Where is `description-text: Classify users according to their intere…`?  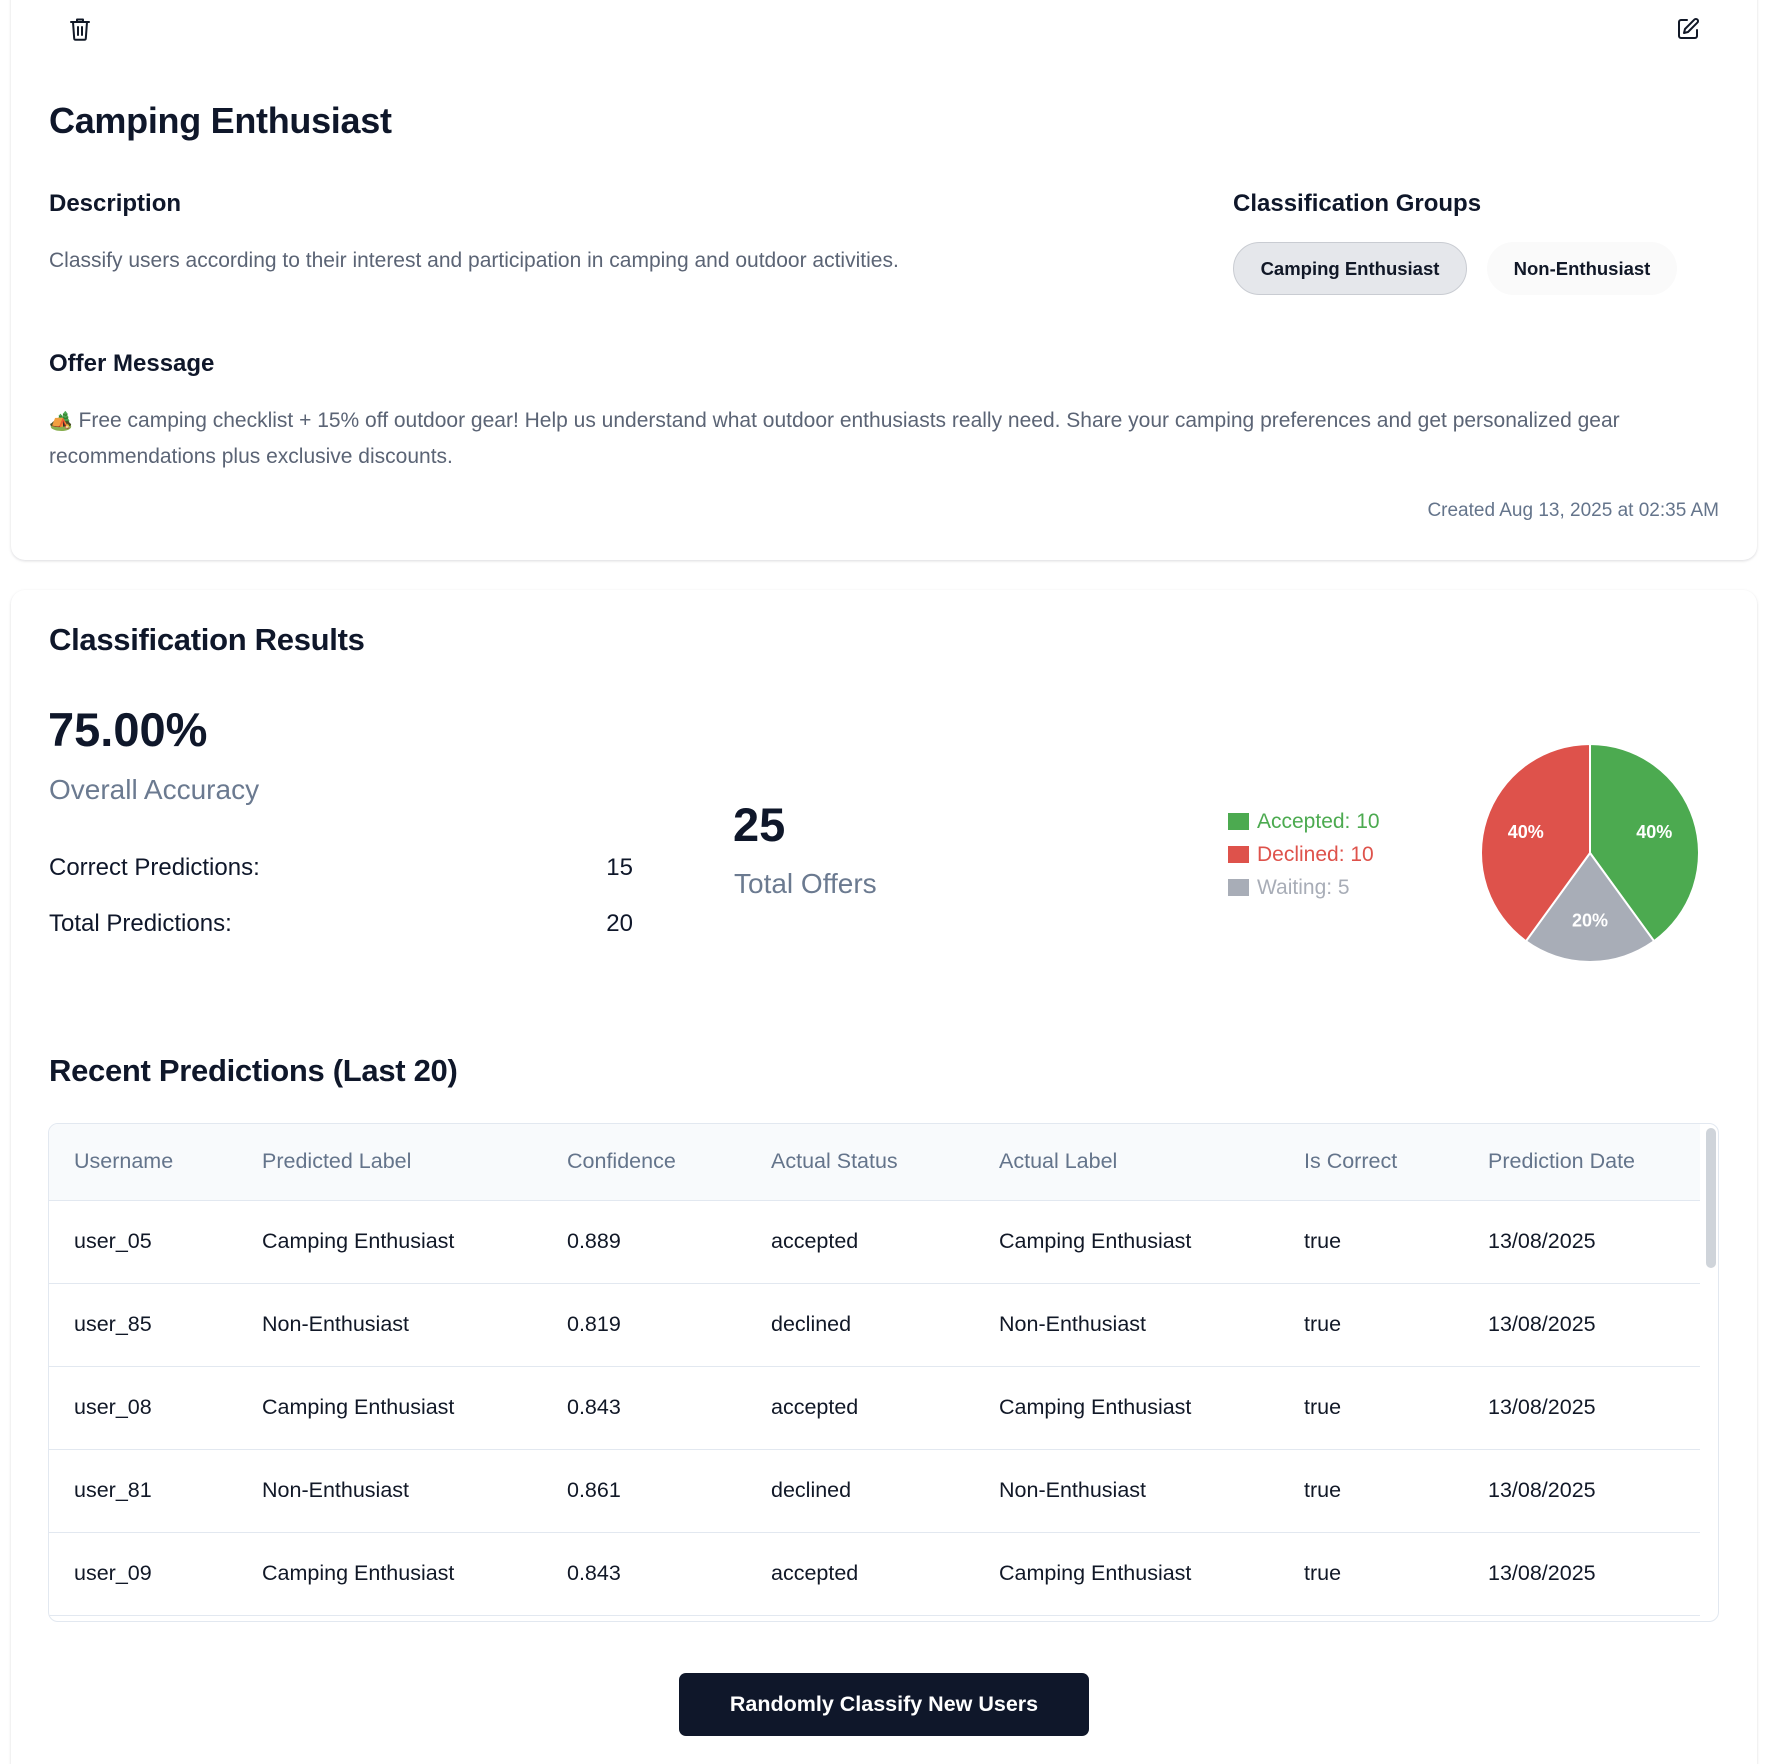
description-text: Classify users according to their intere… is located at coordinates (474, 260).